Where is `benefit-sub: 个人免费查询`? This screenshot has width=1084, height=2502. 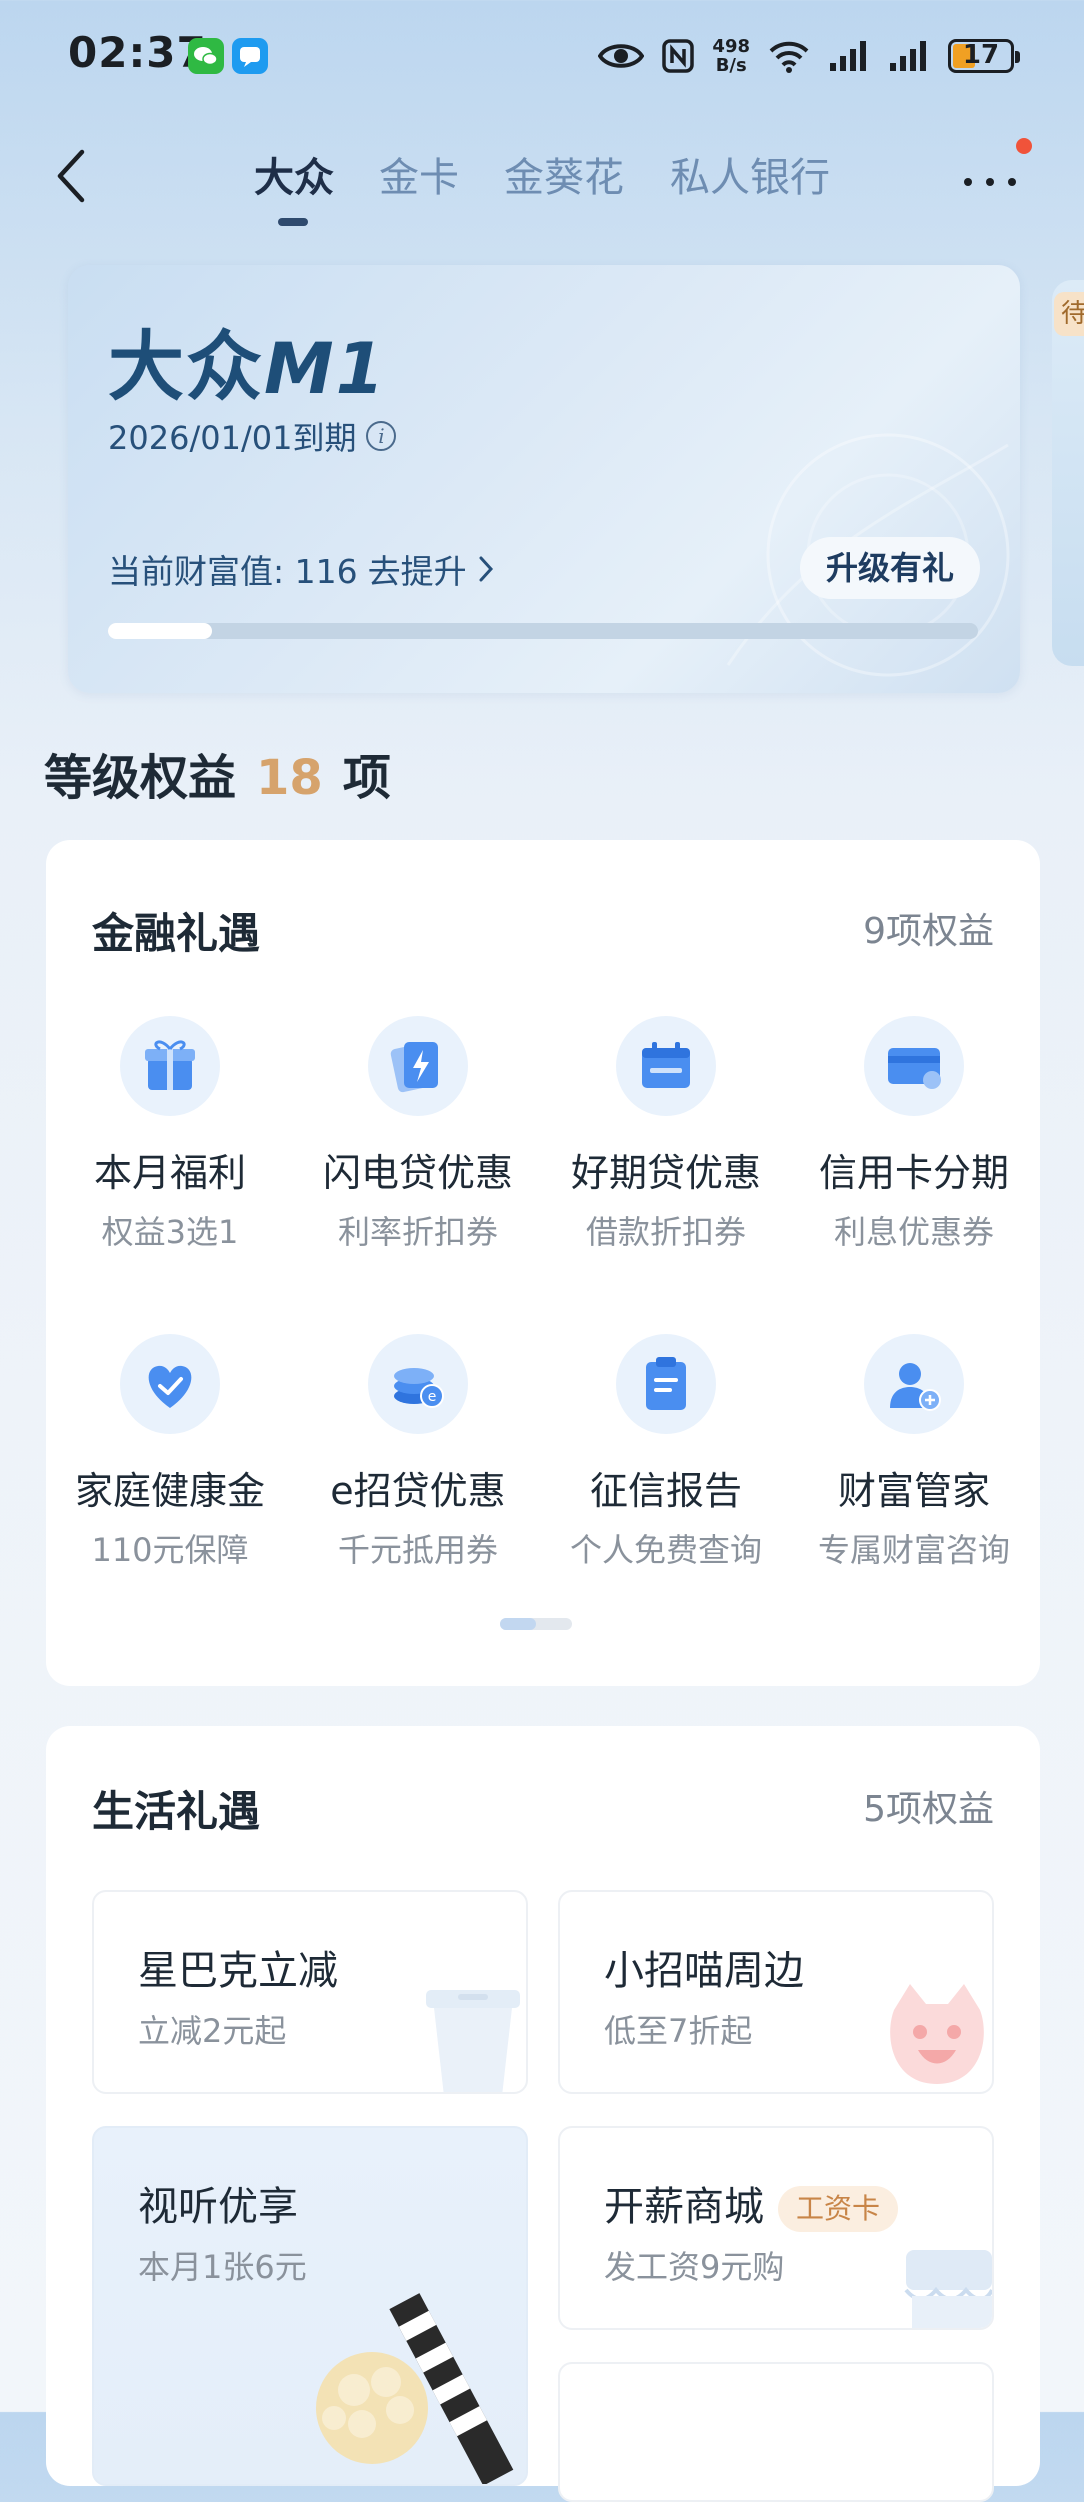 benefit-sub: 个人免费查询 is located at coordinates (665, 1550).